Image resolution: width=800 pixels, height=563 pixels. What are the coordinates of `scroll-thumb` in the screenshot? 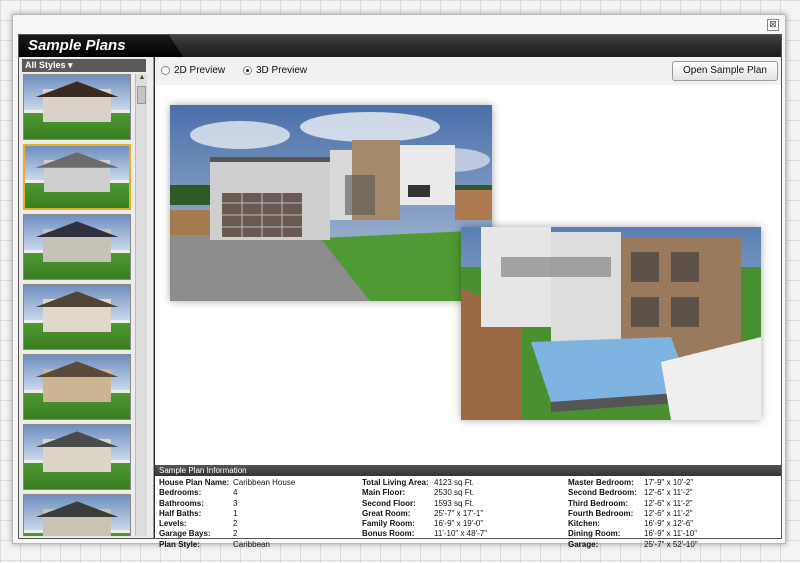 It's located at (141, 95).